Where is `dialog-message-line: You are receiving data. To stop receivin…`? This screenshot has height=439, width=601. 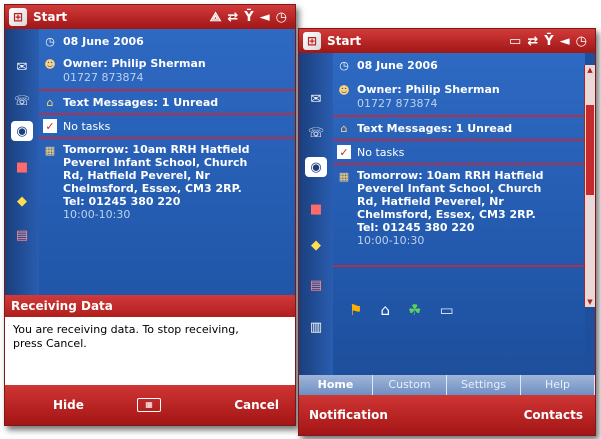
dialog-message-line: You are receiving data. To stop receivin… is located at coordinates (126, 329).